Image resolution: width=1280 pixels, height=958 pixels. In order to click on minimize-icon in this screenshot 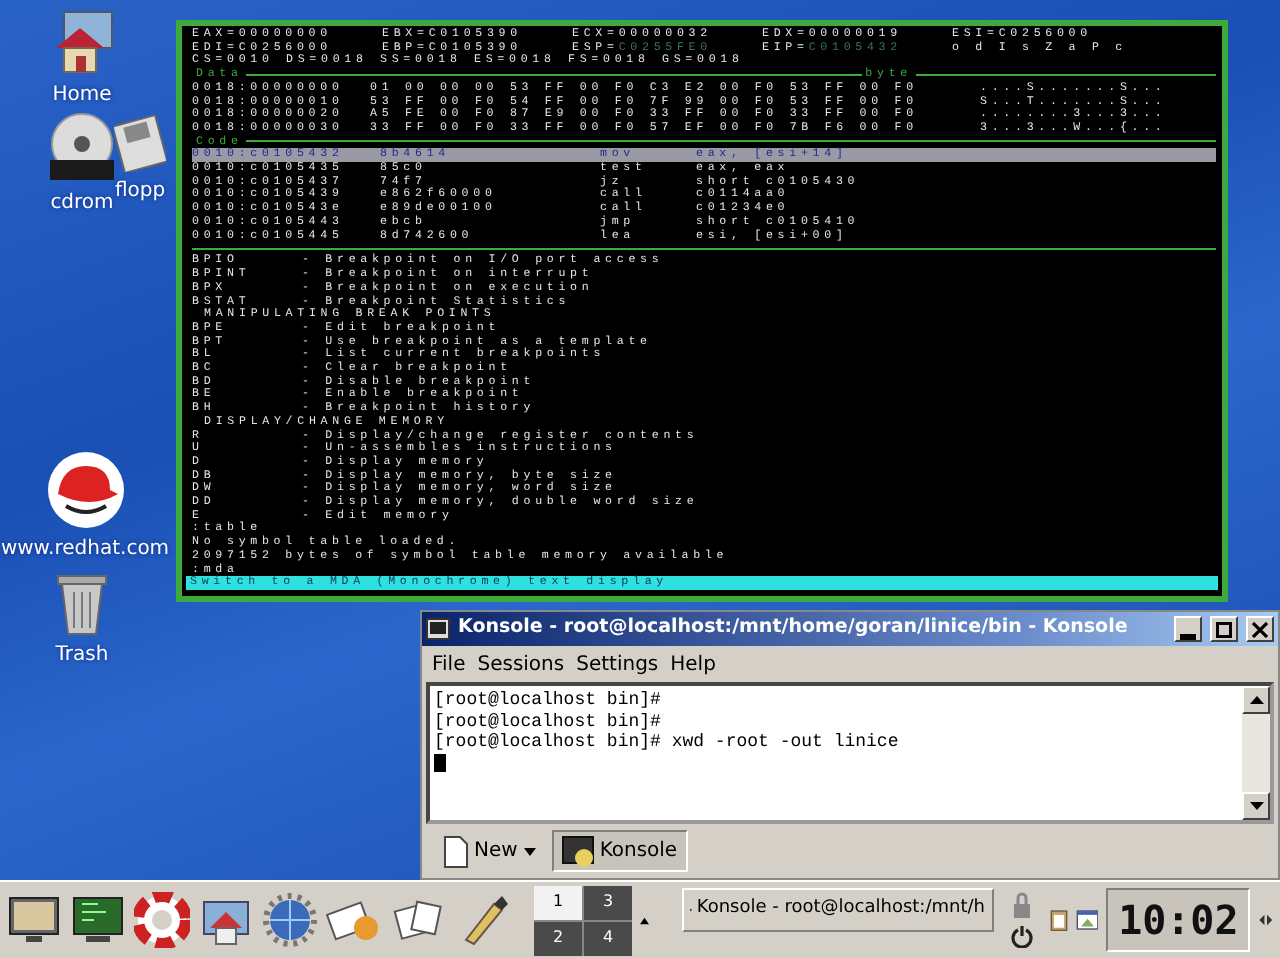, I will do `click(1188, 637)`.